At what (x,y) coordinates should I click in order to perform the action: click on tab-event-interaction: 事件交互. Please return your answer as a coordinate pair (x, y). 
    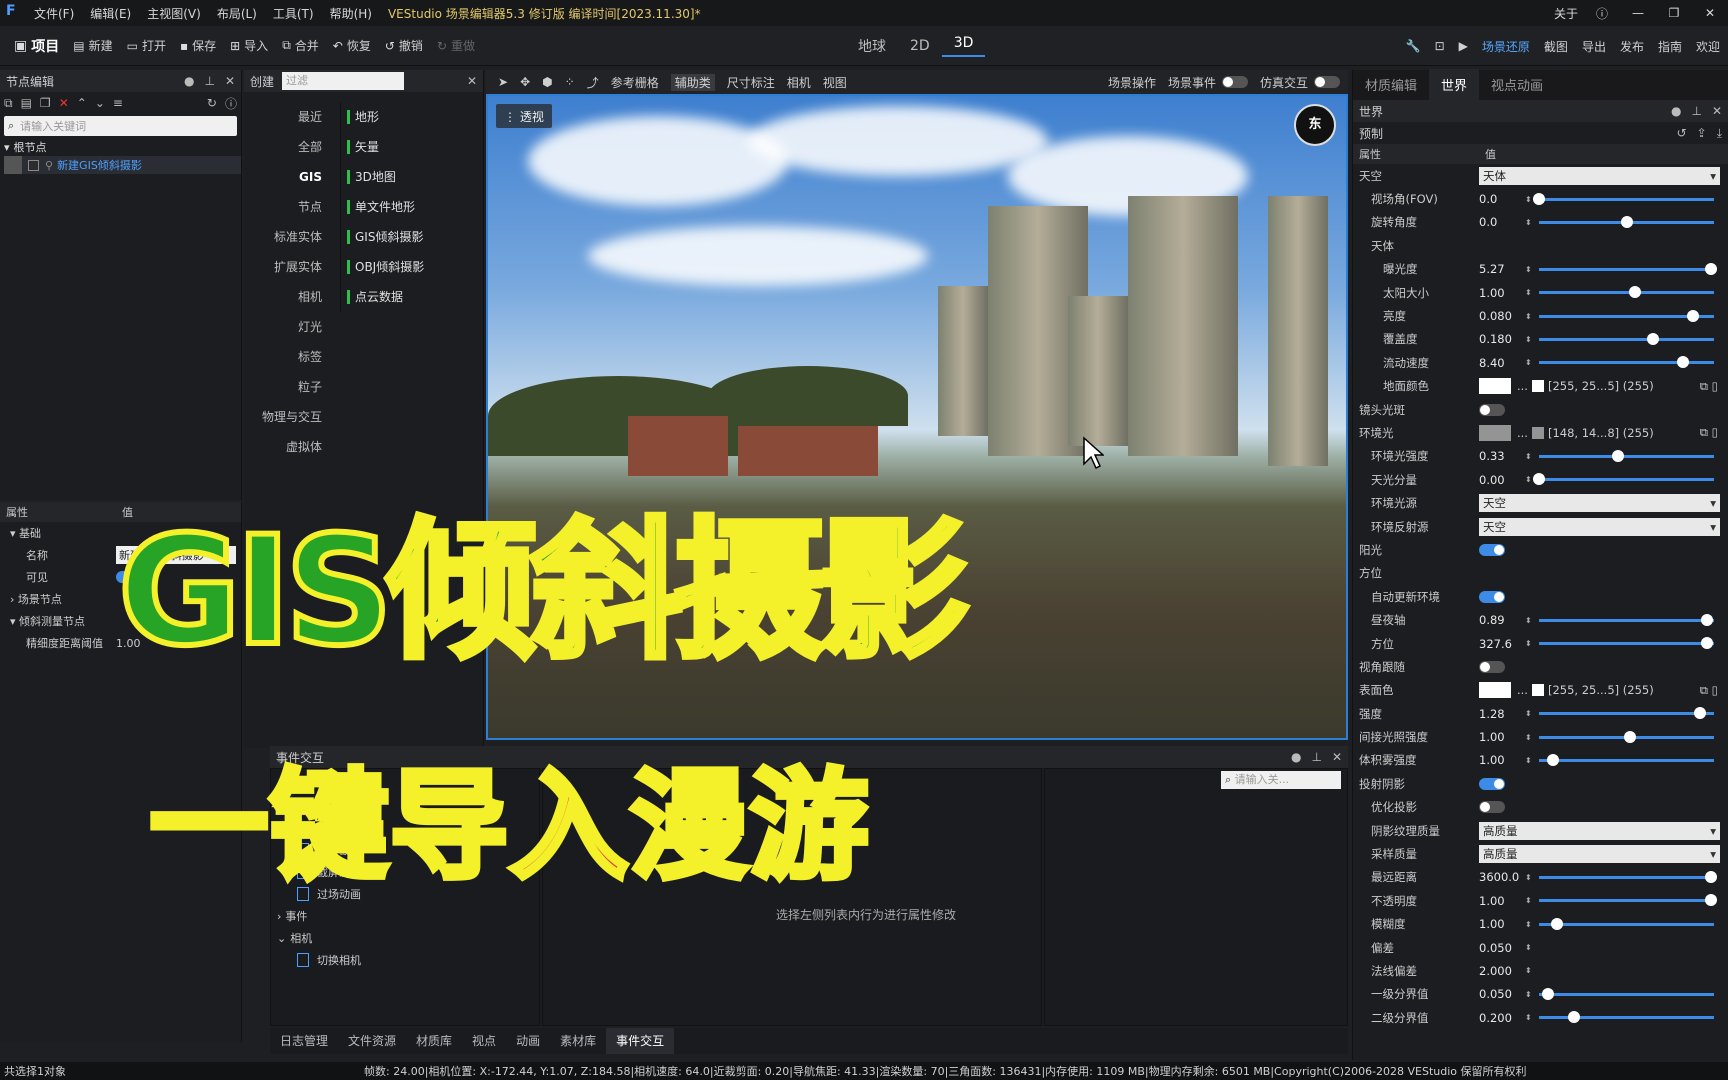
    Looking at the image, I should click on (640, 1041).